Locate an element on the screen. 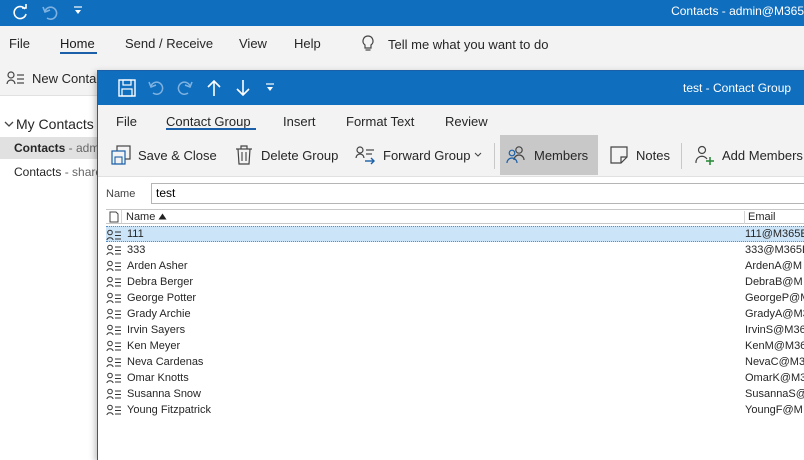 The height and width of the screenshot is (460, 804). member-name: Young Fitzpatrick is located at coordinates (169, 410).